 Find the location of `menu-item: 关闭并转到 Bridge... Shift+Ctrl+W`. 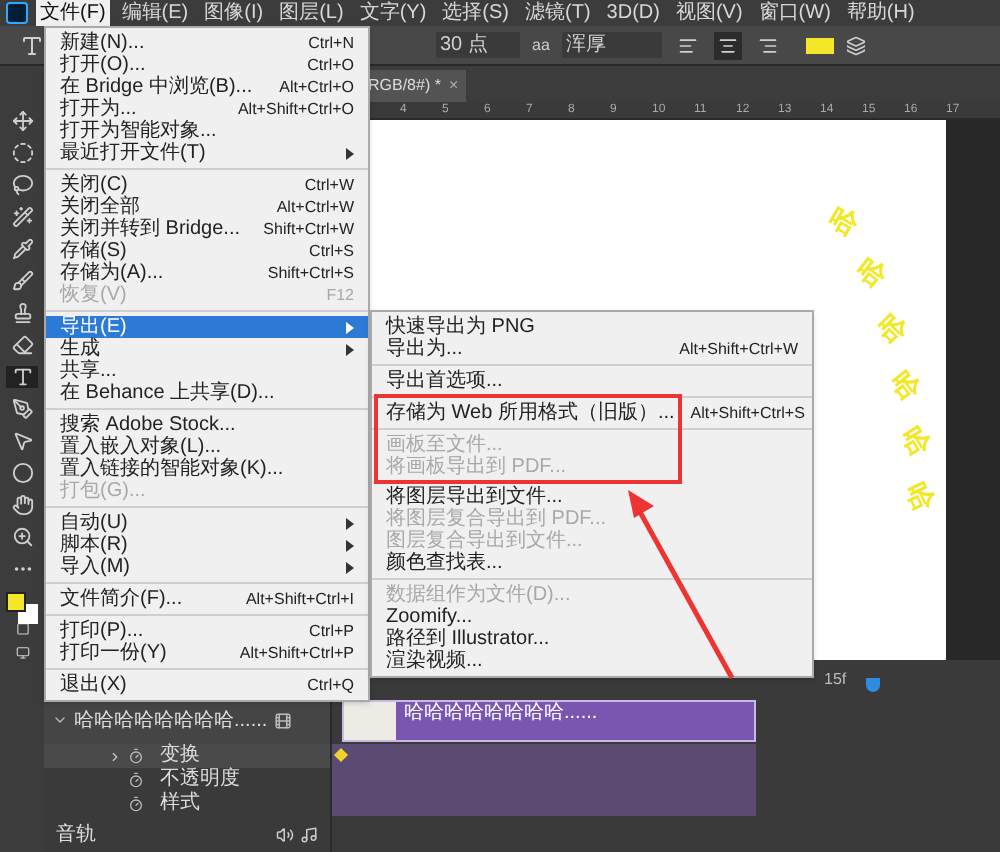

menu-item: 关闭并转到 Bridge... Shift+Ctrl+W is located at coordinates (207, 229).